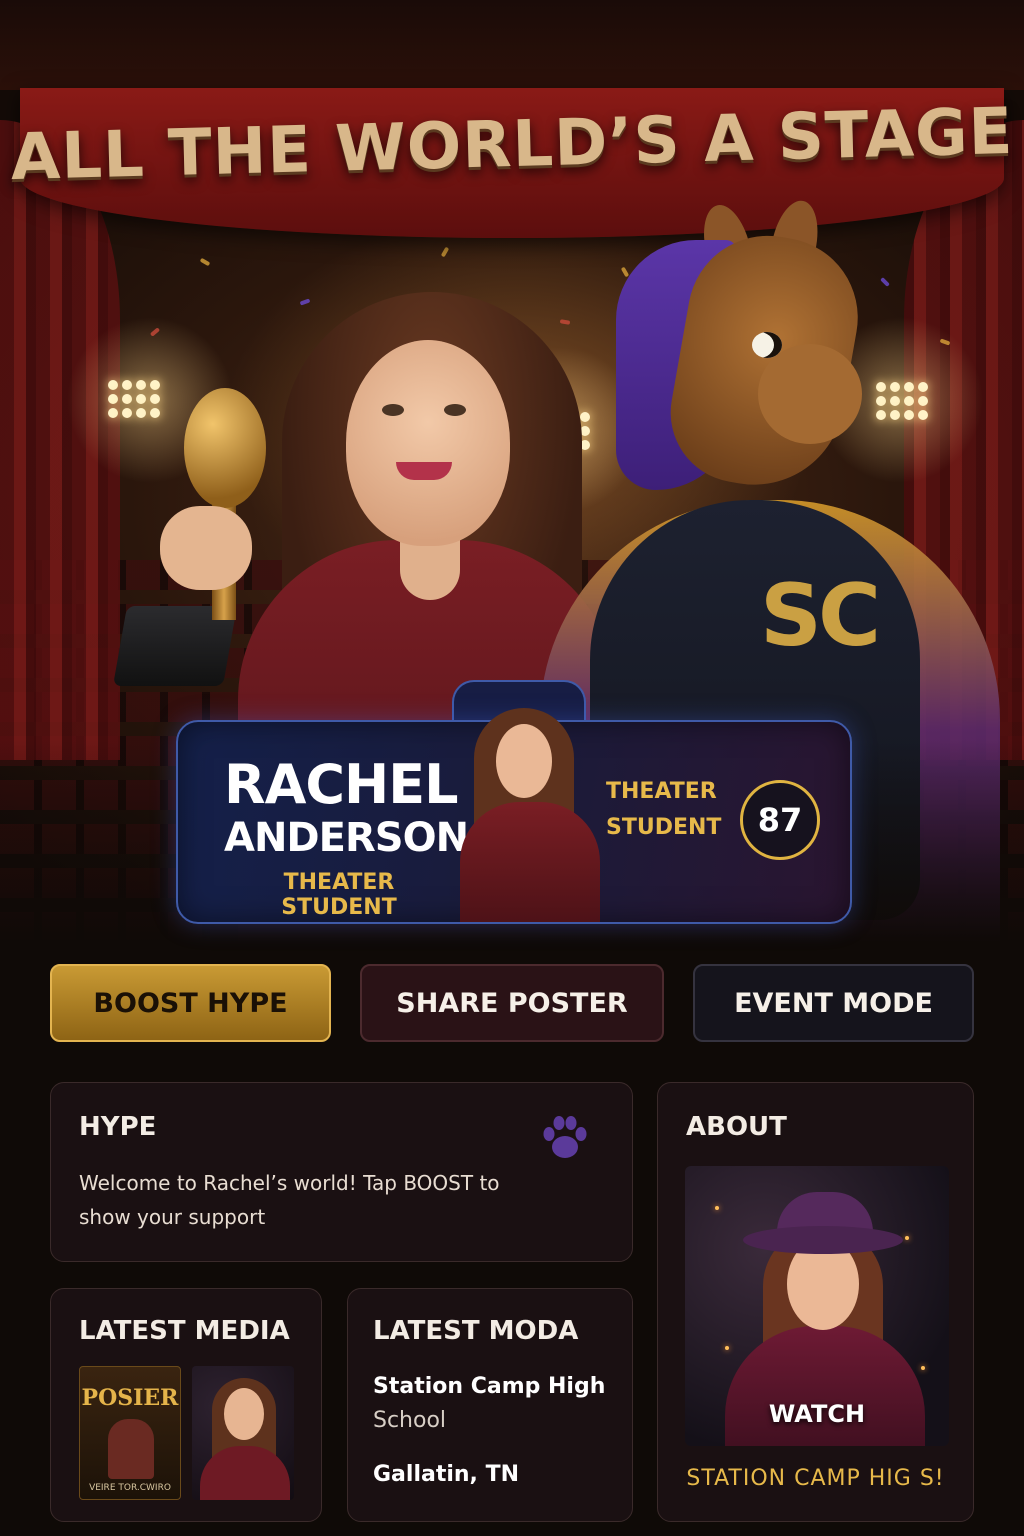 This screenshot has height=1536, width=1024. What do you see at coordinates (446, 1474) in the screenshot?
I see `moda-location: Gallatin, TN` at bounding box center [446, 1474].